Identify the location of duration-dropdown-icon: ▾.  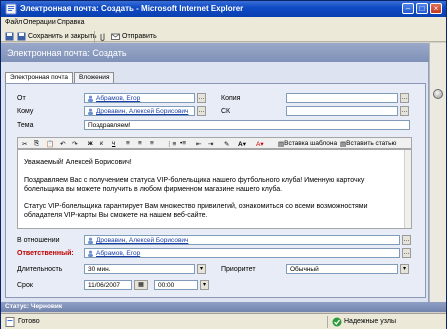
(201, 269).